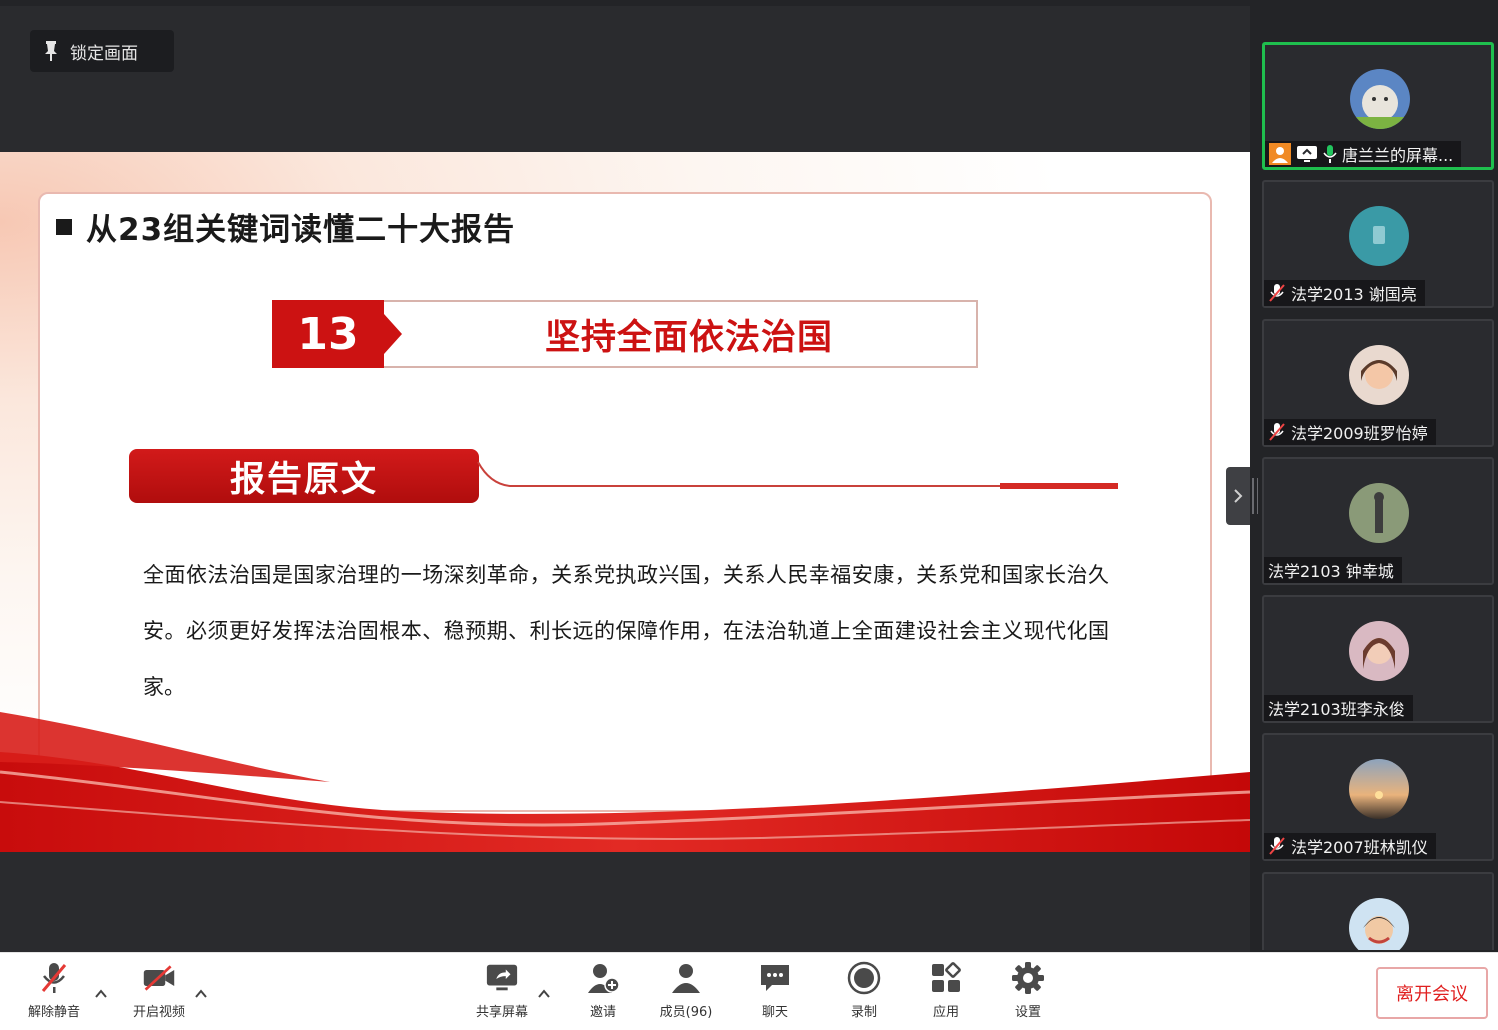 The image size is (1498, 1030). I want to click on topic-title: 坚持全面依法治国, so click(688, 337).